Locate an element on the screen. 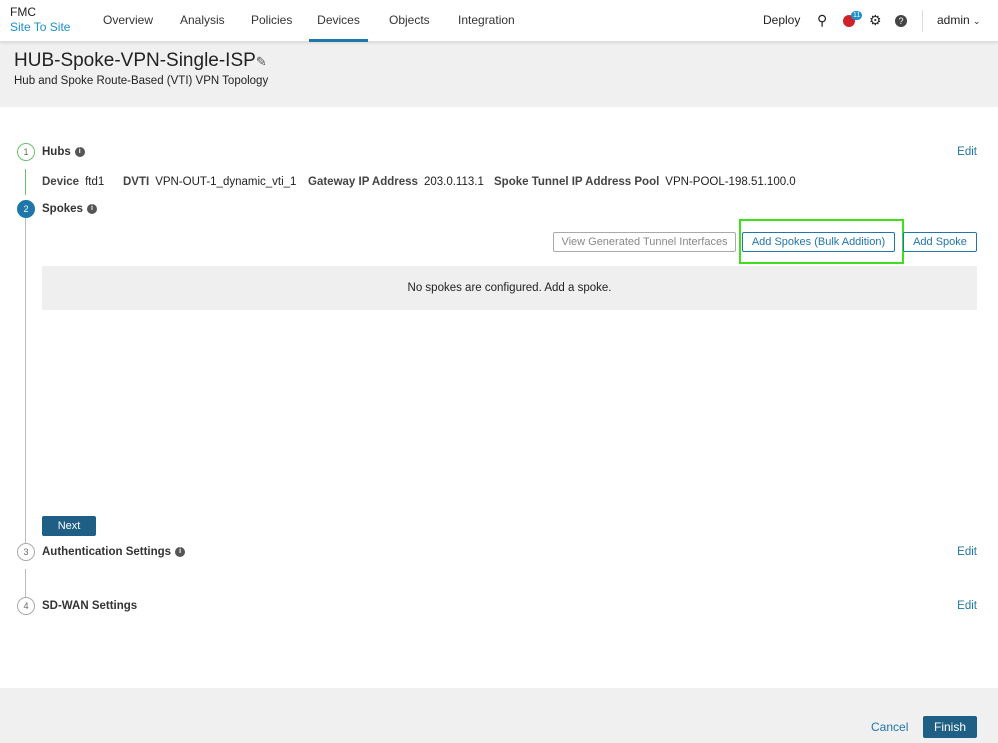  pool-value: VPN-POOL-198.51.100.0 is located at coordinates (730, 182).